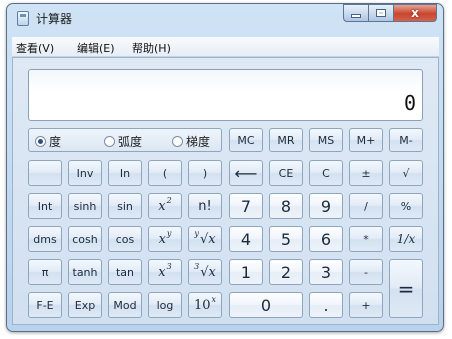  What do you see at coordinates (356, 13) in the screenshot?
I see `minimize-button` at bounding box center [356, 13].